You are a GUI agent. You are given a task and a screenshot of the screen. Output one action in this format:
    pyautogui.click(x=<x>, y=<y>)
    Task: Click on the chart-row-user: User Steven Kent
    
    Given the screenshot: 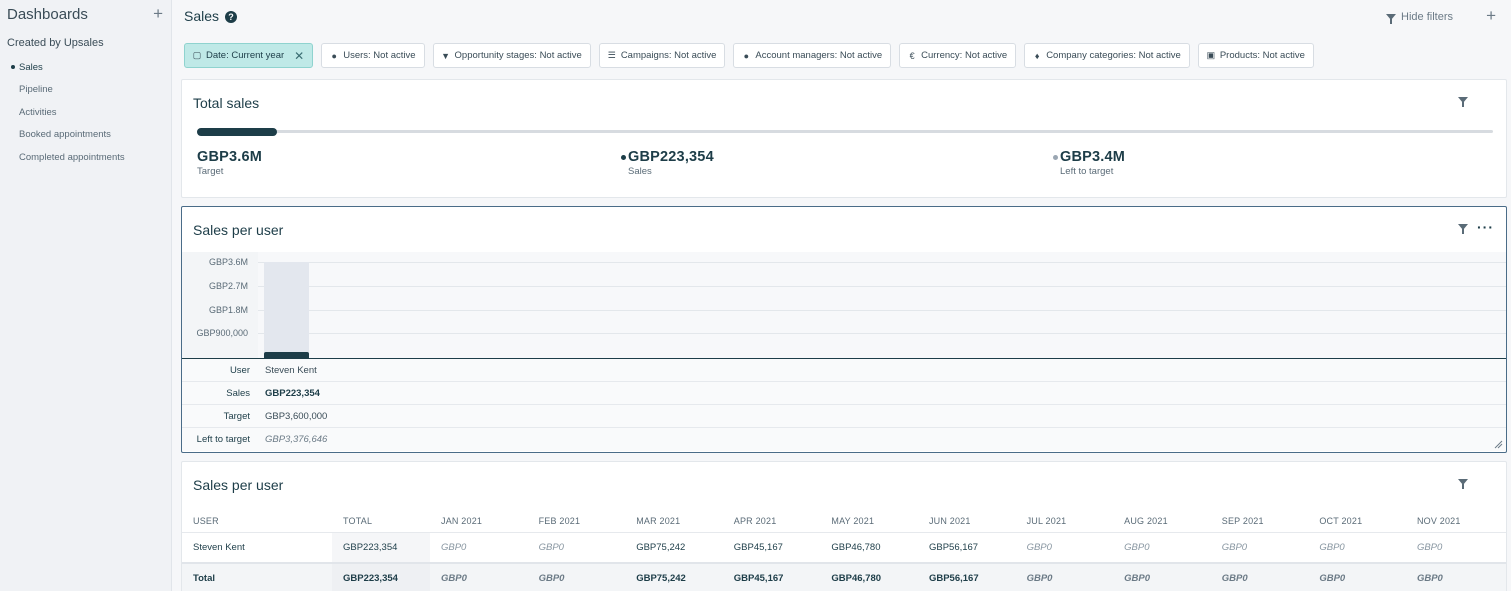 What is the action you would take?
    pyautogui.click(x=844, y=370)
    